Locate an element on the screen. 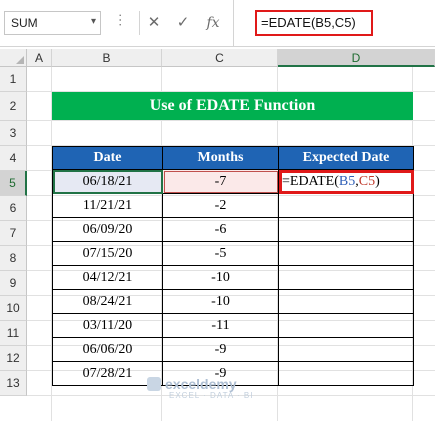 This screenshot has height=421, width=435. cell-c7: -6 is located at coordinates (220, 229).